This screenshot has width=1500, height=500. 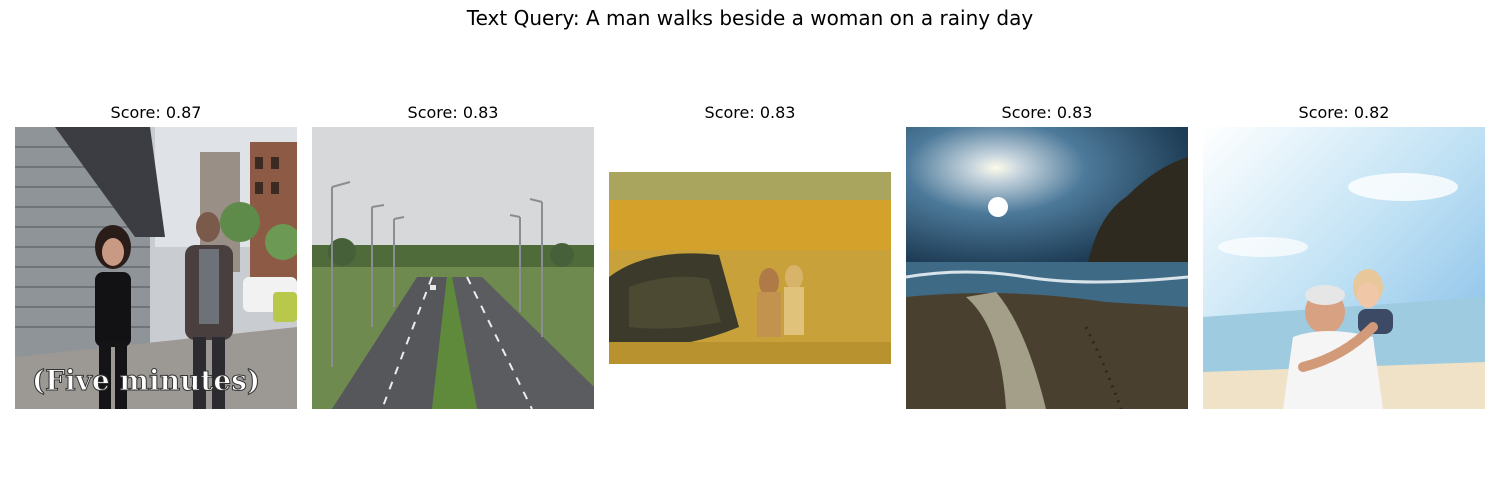 I want to click on result-card: Score: 0.87 (Five minutes), so click(x=156, y=255).